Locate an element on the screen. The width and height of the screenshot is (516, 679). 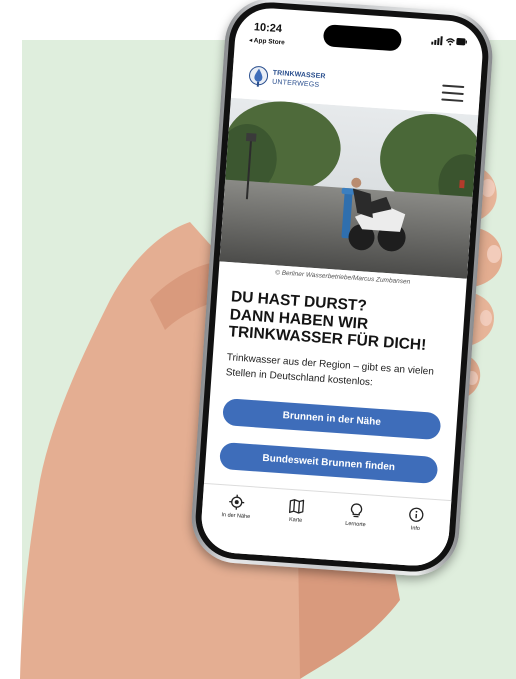
tab-learning-places: Lernorte is located at coordinates (356, 515).